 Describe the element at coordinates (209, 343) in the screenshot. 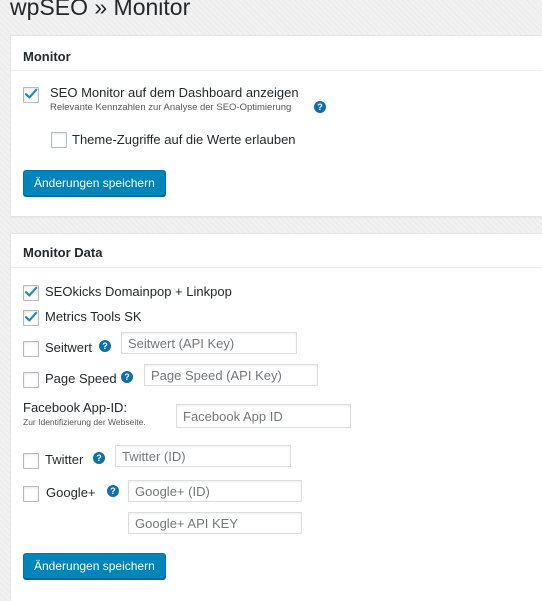

I see `seitwert-api-key-input` at that location.